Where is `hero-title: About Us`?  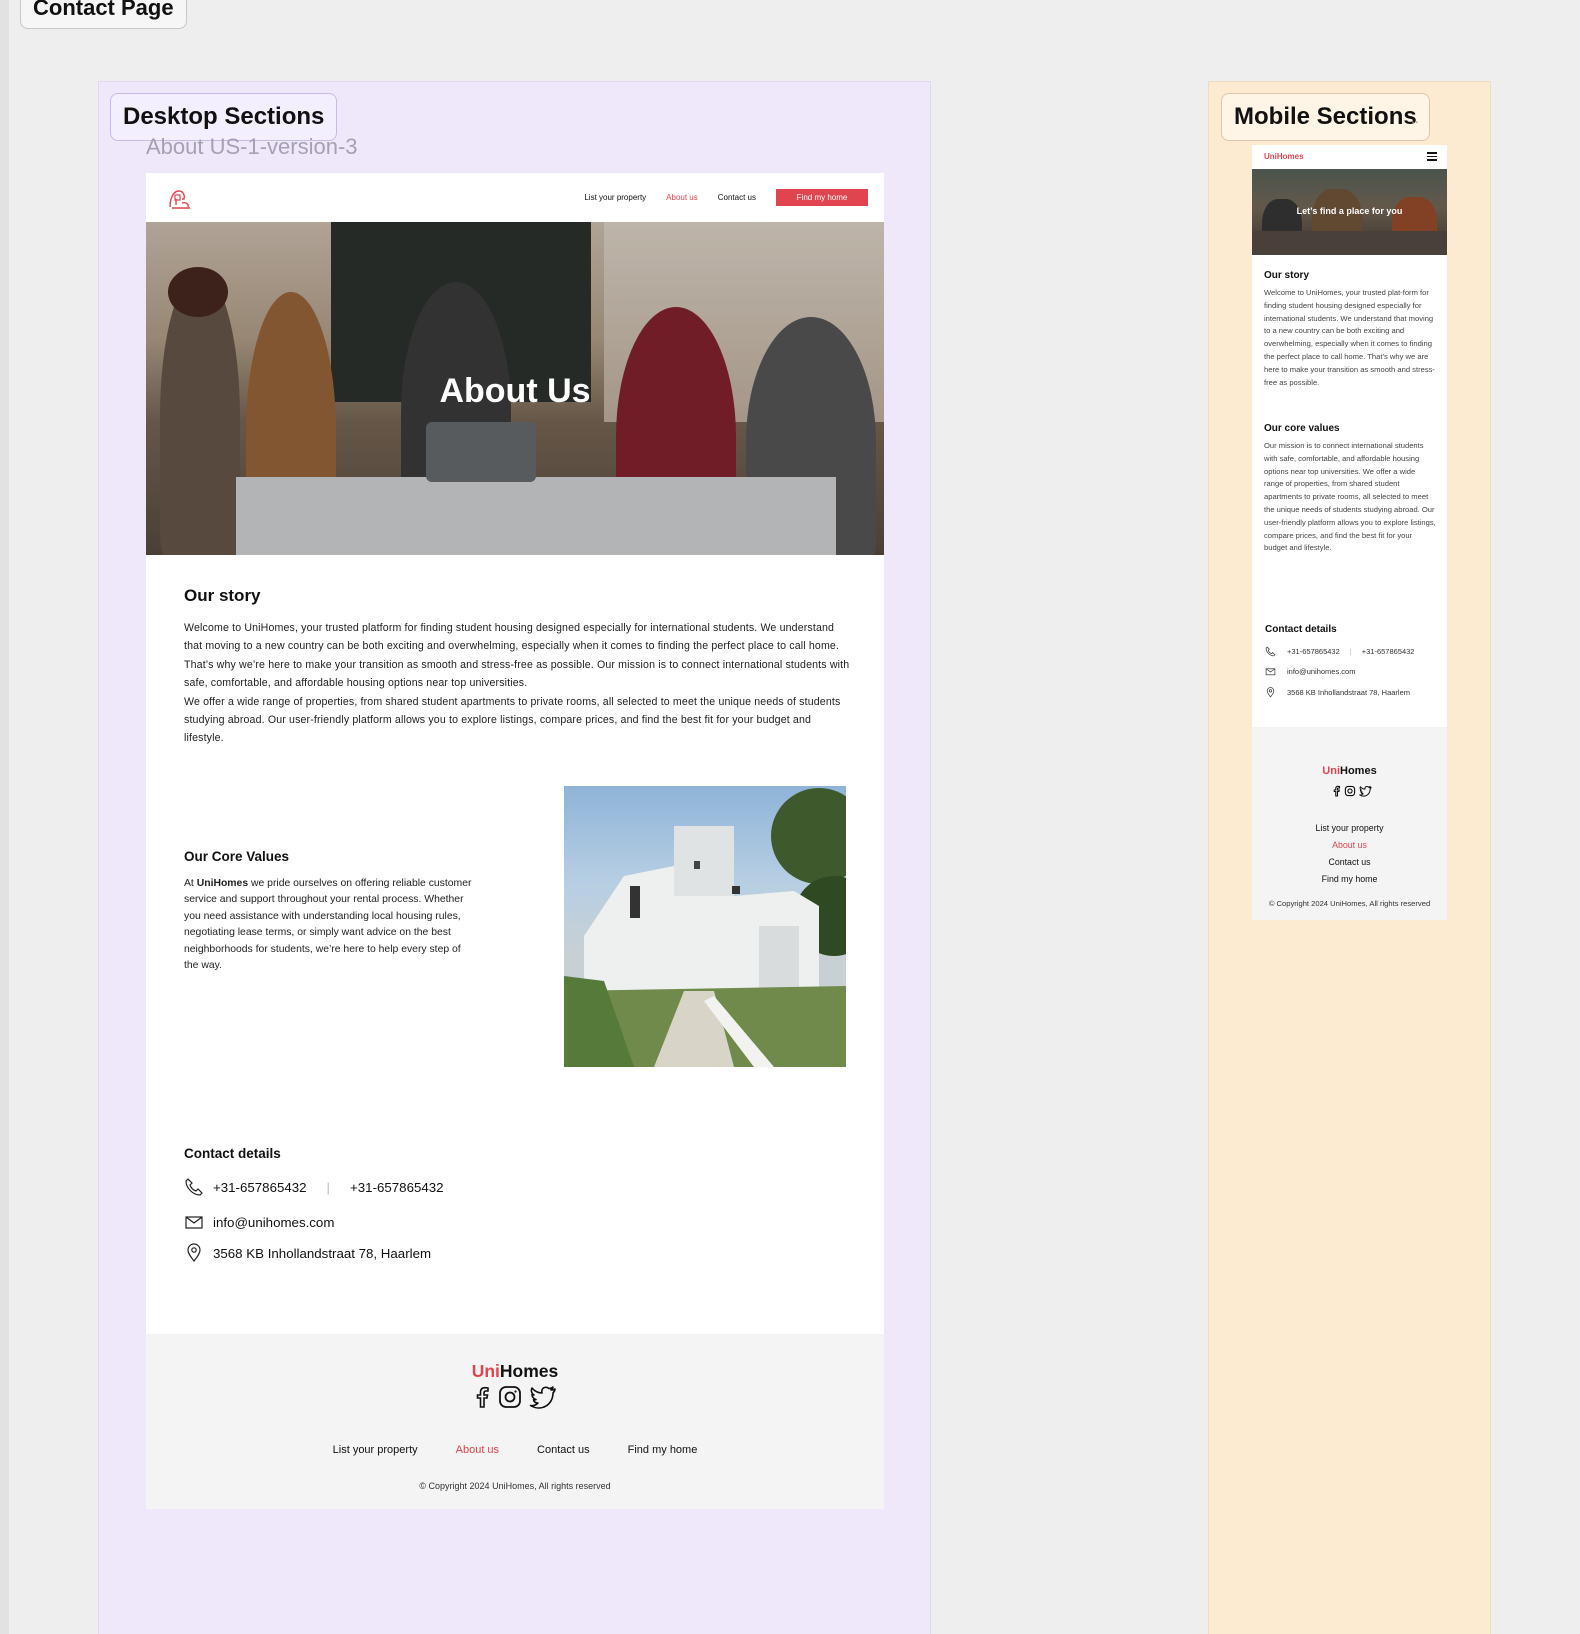
hero-title: About Us is located at coordinates (515, 391).